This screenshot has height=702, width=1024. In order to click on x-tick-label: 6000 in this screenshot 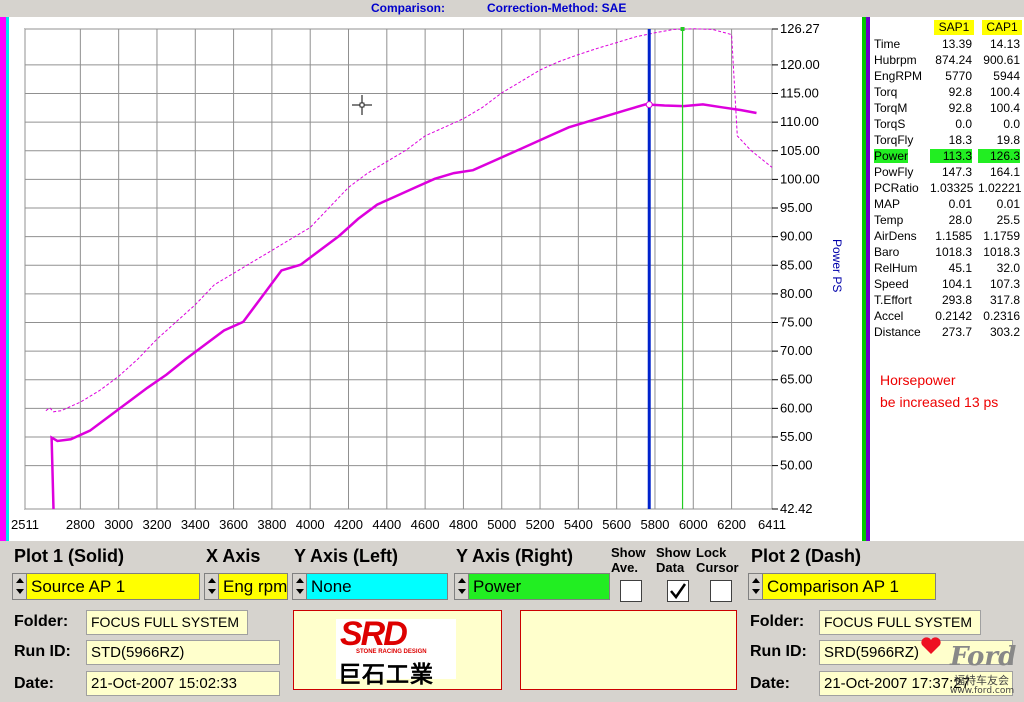, I will do `click(693, 524)`.